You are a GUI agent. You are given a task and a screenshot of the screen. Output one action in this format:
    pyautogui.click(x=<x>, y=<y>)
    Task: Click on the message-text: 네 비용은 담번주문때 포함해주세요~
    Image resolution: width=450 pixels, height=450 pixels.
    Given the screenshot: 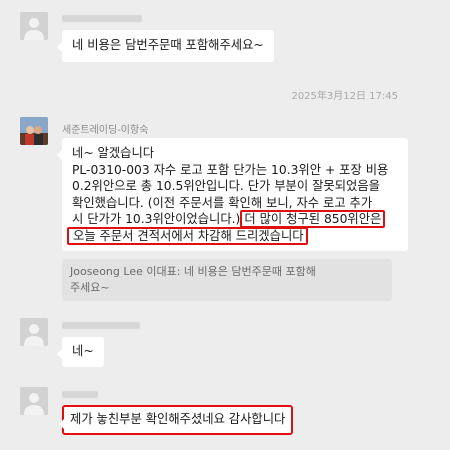 What is the action you would take?
    pyautogui.click(x=168, y=45)
    